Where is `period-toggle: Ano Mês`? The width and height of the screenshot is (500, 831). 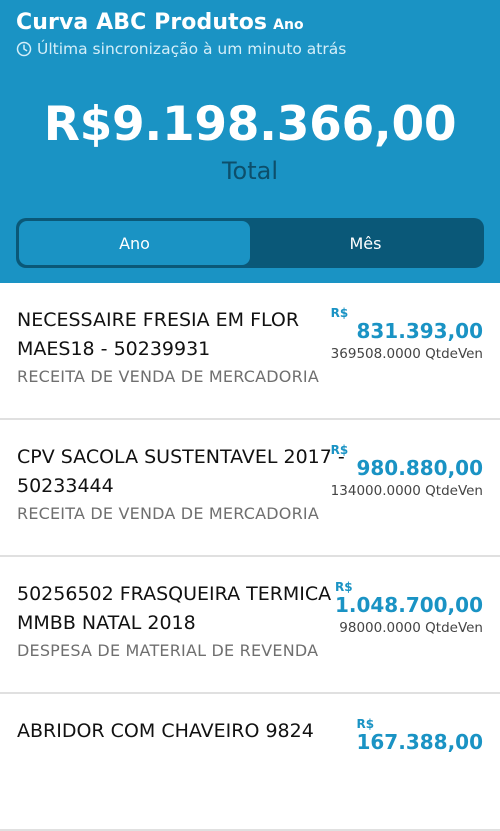 period-toggle: Ano Mês is located at coordinates (250, 243).